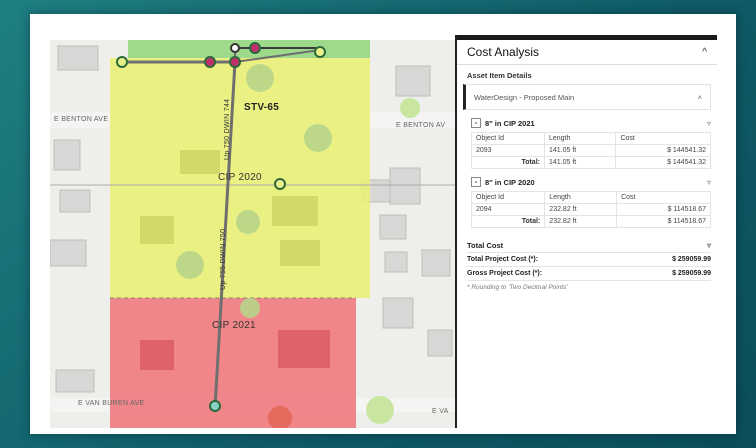  Describe the element at coordinates (663, 209) in the screenshot. I see `cell: $ 114518.67` at that location.